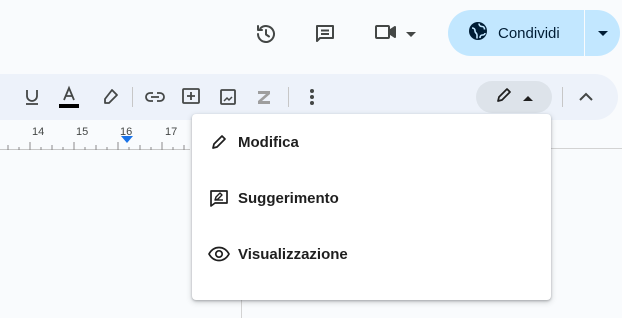 Image resolution: width=622 pixels, height=318 pixels. I want to click on history-icon, so click(266, 34).